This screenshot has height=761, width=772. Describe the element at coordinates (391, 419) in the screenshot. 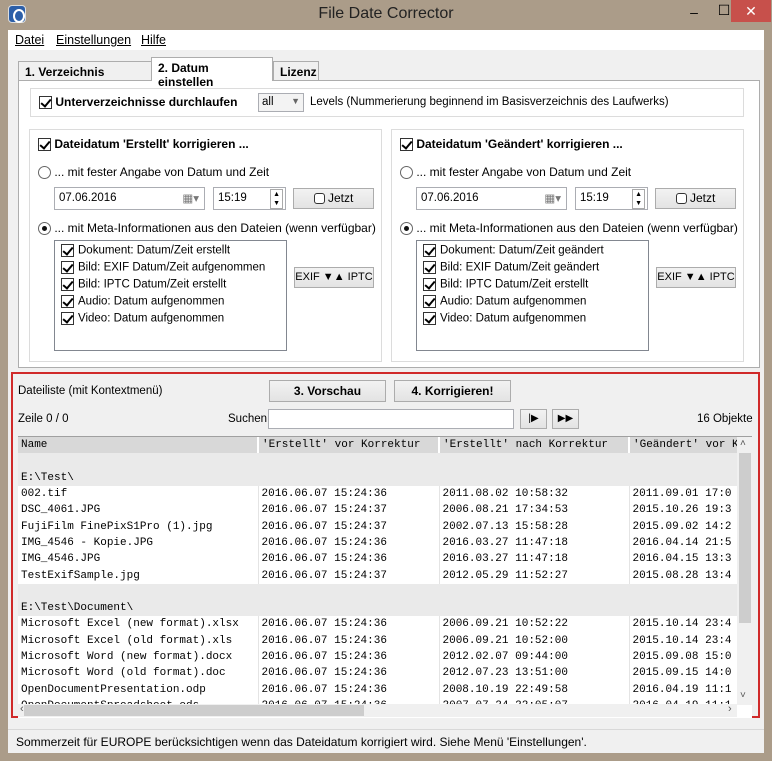

I see `search-input` at that location.